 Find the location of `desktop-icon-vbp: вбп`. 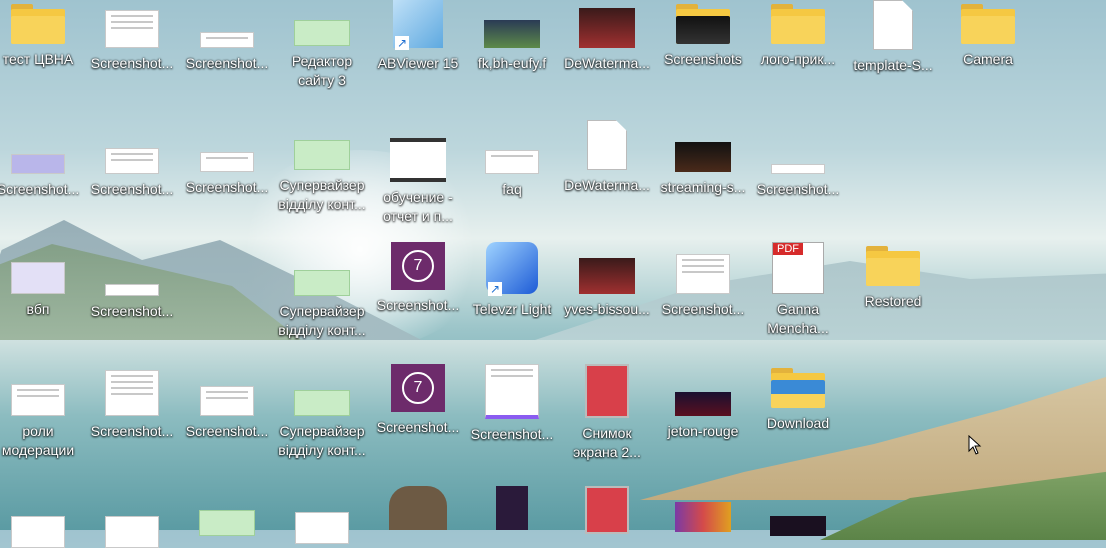

desktop-icon-vbp: вбп is located at coordinates (42, 280).